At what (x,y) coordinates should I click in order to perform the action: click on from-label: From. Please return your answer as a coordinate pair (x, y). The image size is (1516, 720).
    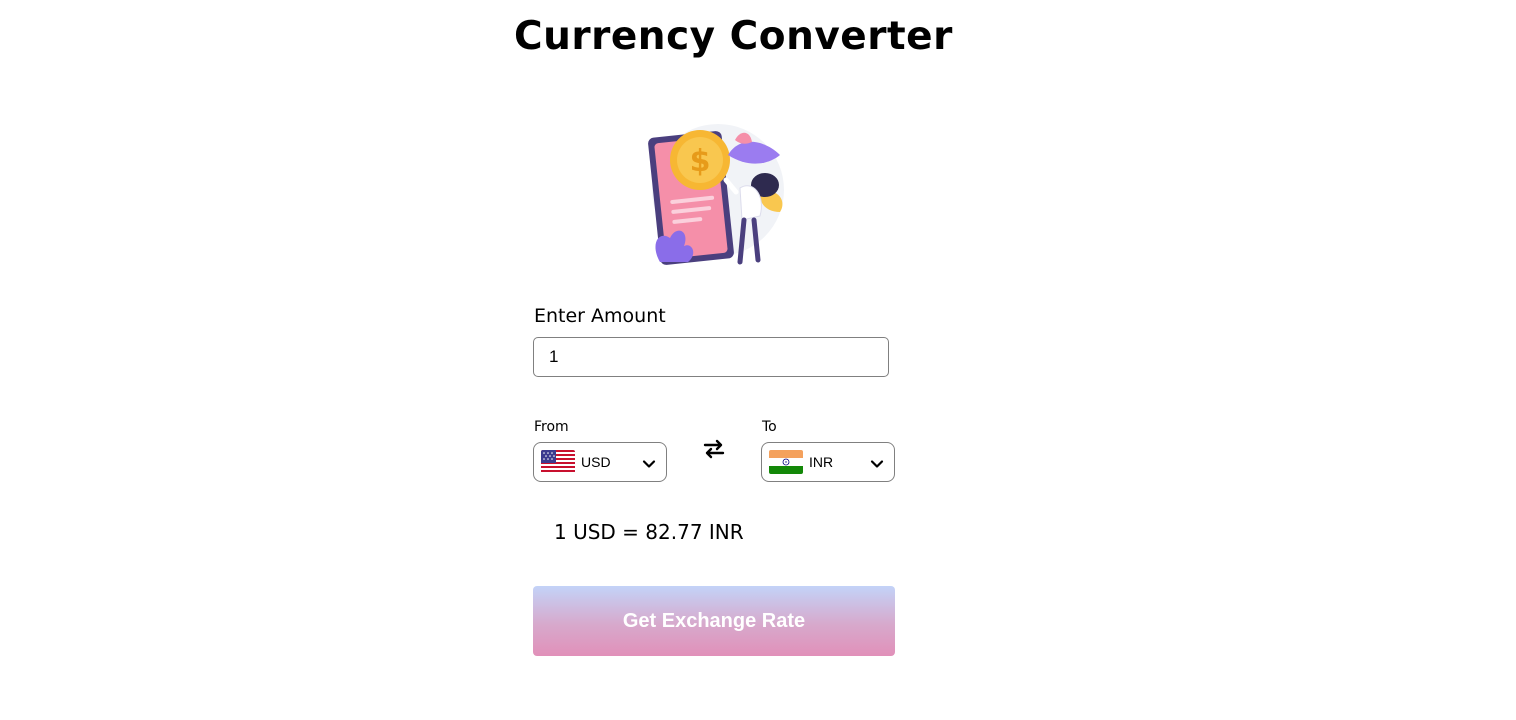
    Looking at the image, I should click on (551, 427).